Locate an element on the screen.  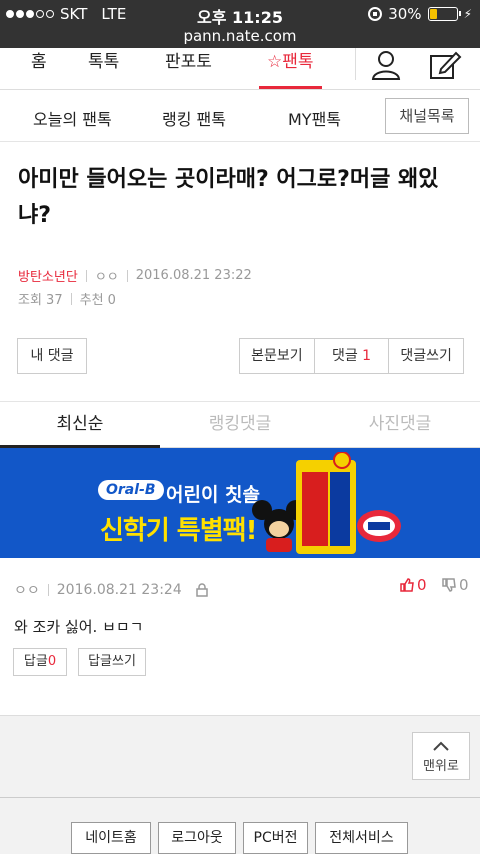
status-bar: SKT LTE 오후 11:25 30% ⚡ is located at coordinates (240, 14).